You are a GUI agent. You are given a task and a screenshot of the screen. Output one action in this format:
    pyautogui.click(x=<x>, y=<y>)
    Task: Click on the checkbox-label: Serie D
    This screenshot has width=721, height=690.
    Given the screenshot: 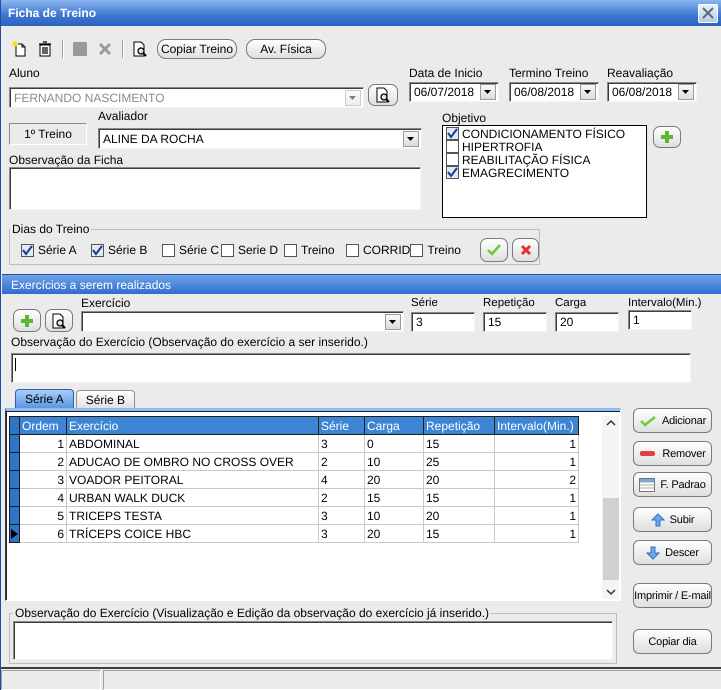 What is the action you would take?
    pyautogui.click(x=258, y=250)
    